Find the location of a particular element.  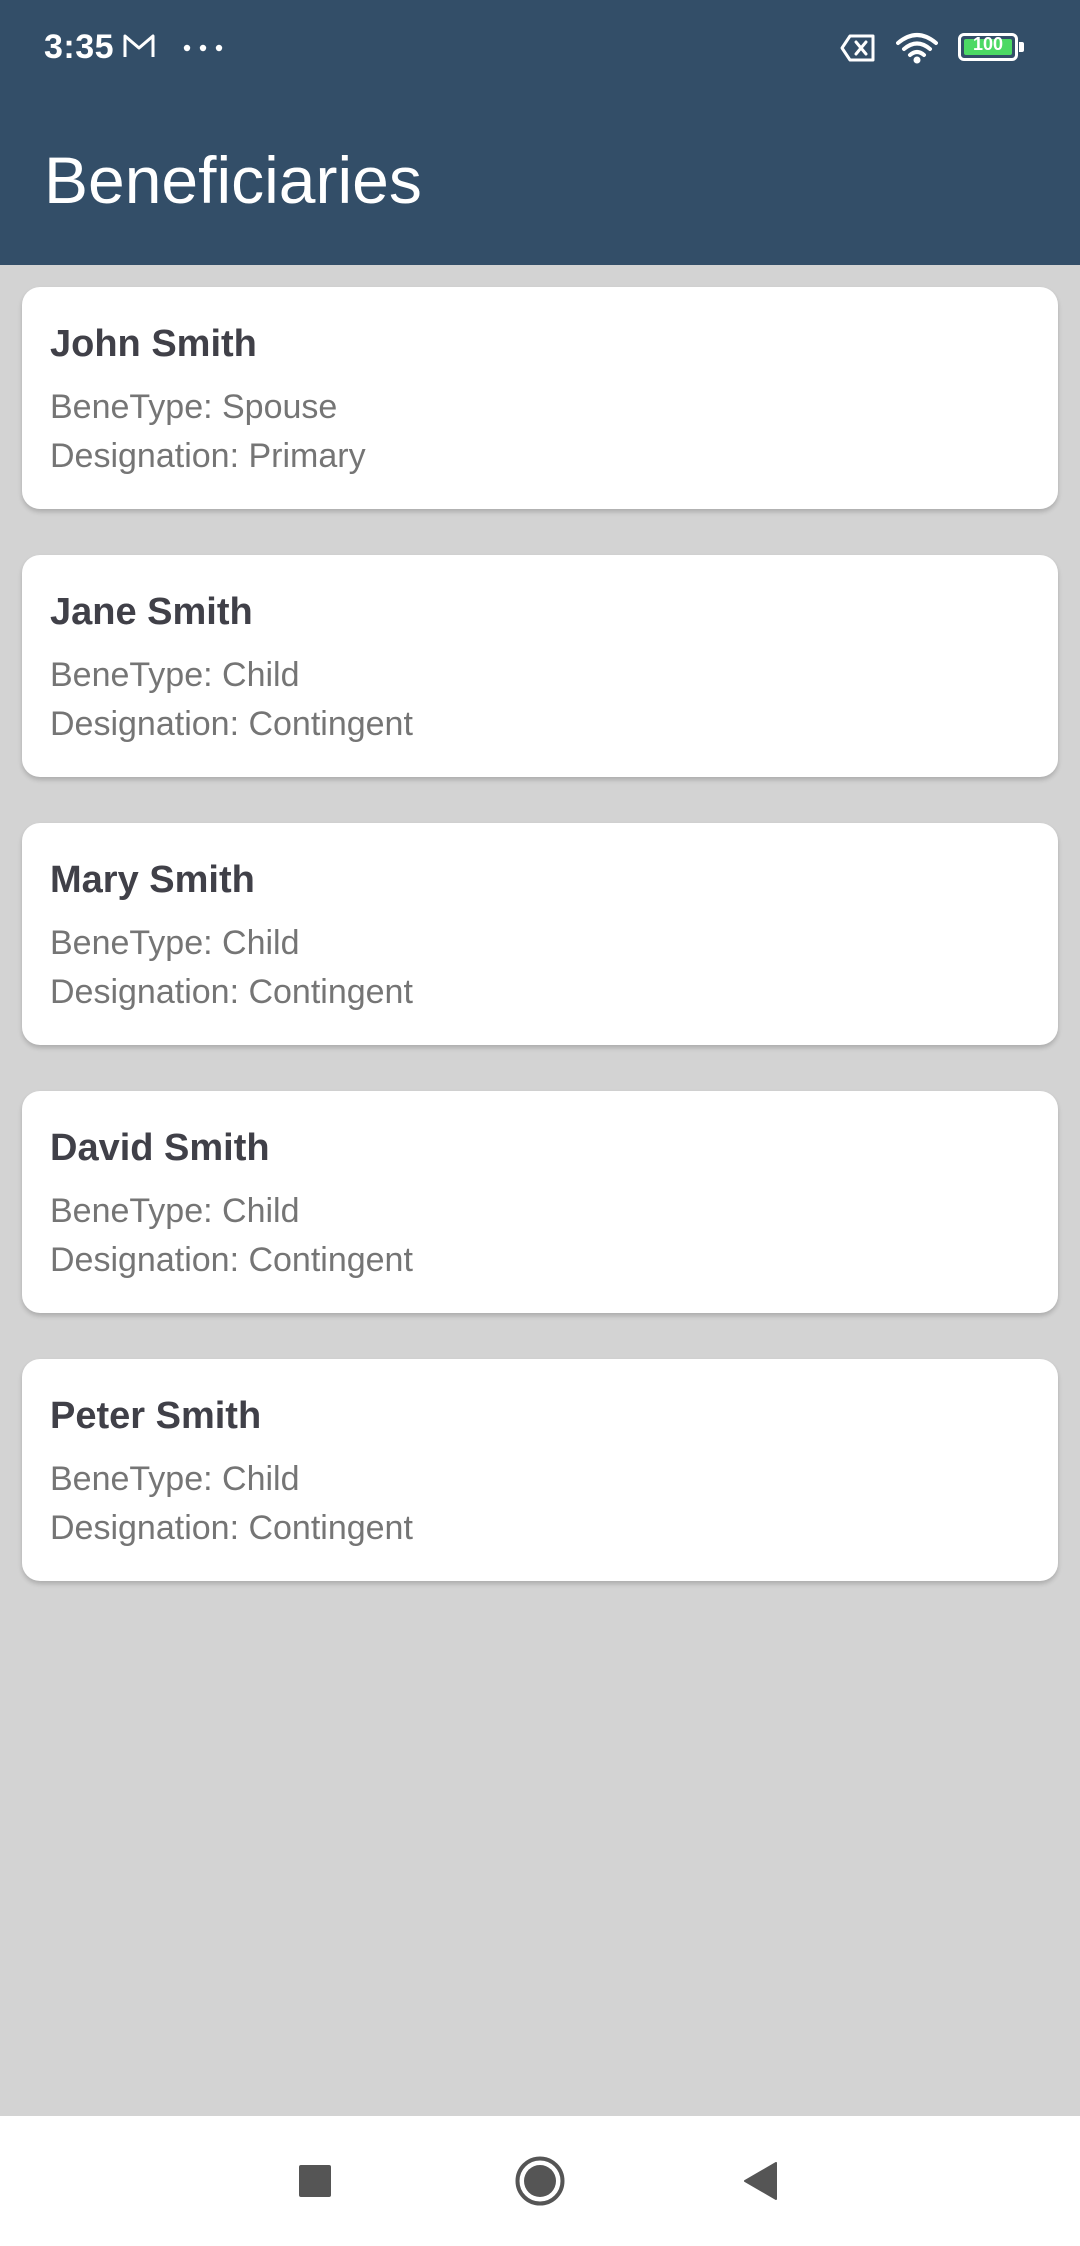

beneficiary-designation: Designation: Primary is located at coordinates (208, 456).